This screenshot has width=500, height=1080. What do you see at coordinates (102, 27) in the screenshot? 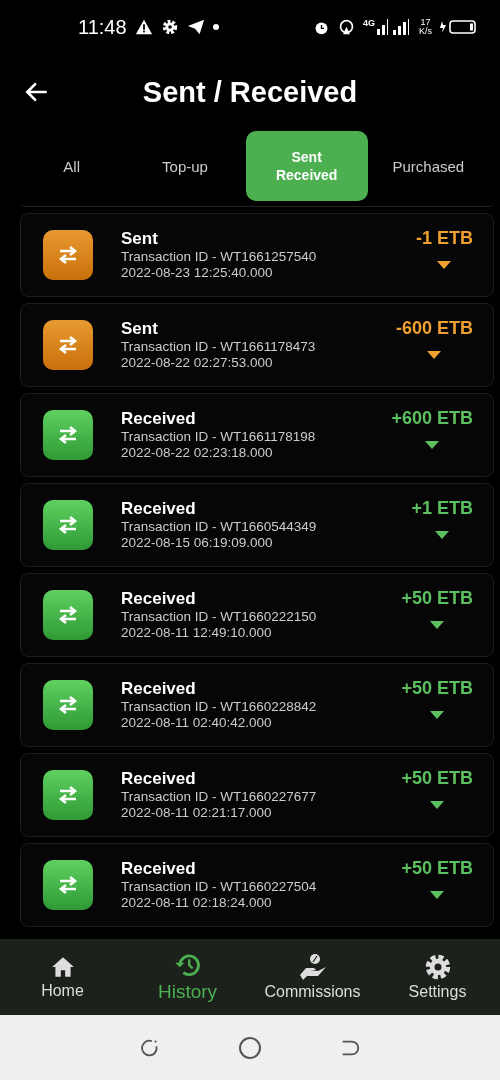
I see `status-time: 11:48` at bounding box center [102, 27].